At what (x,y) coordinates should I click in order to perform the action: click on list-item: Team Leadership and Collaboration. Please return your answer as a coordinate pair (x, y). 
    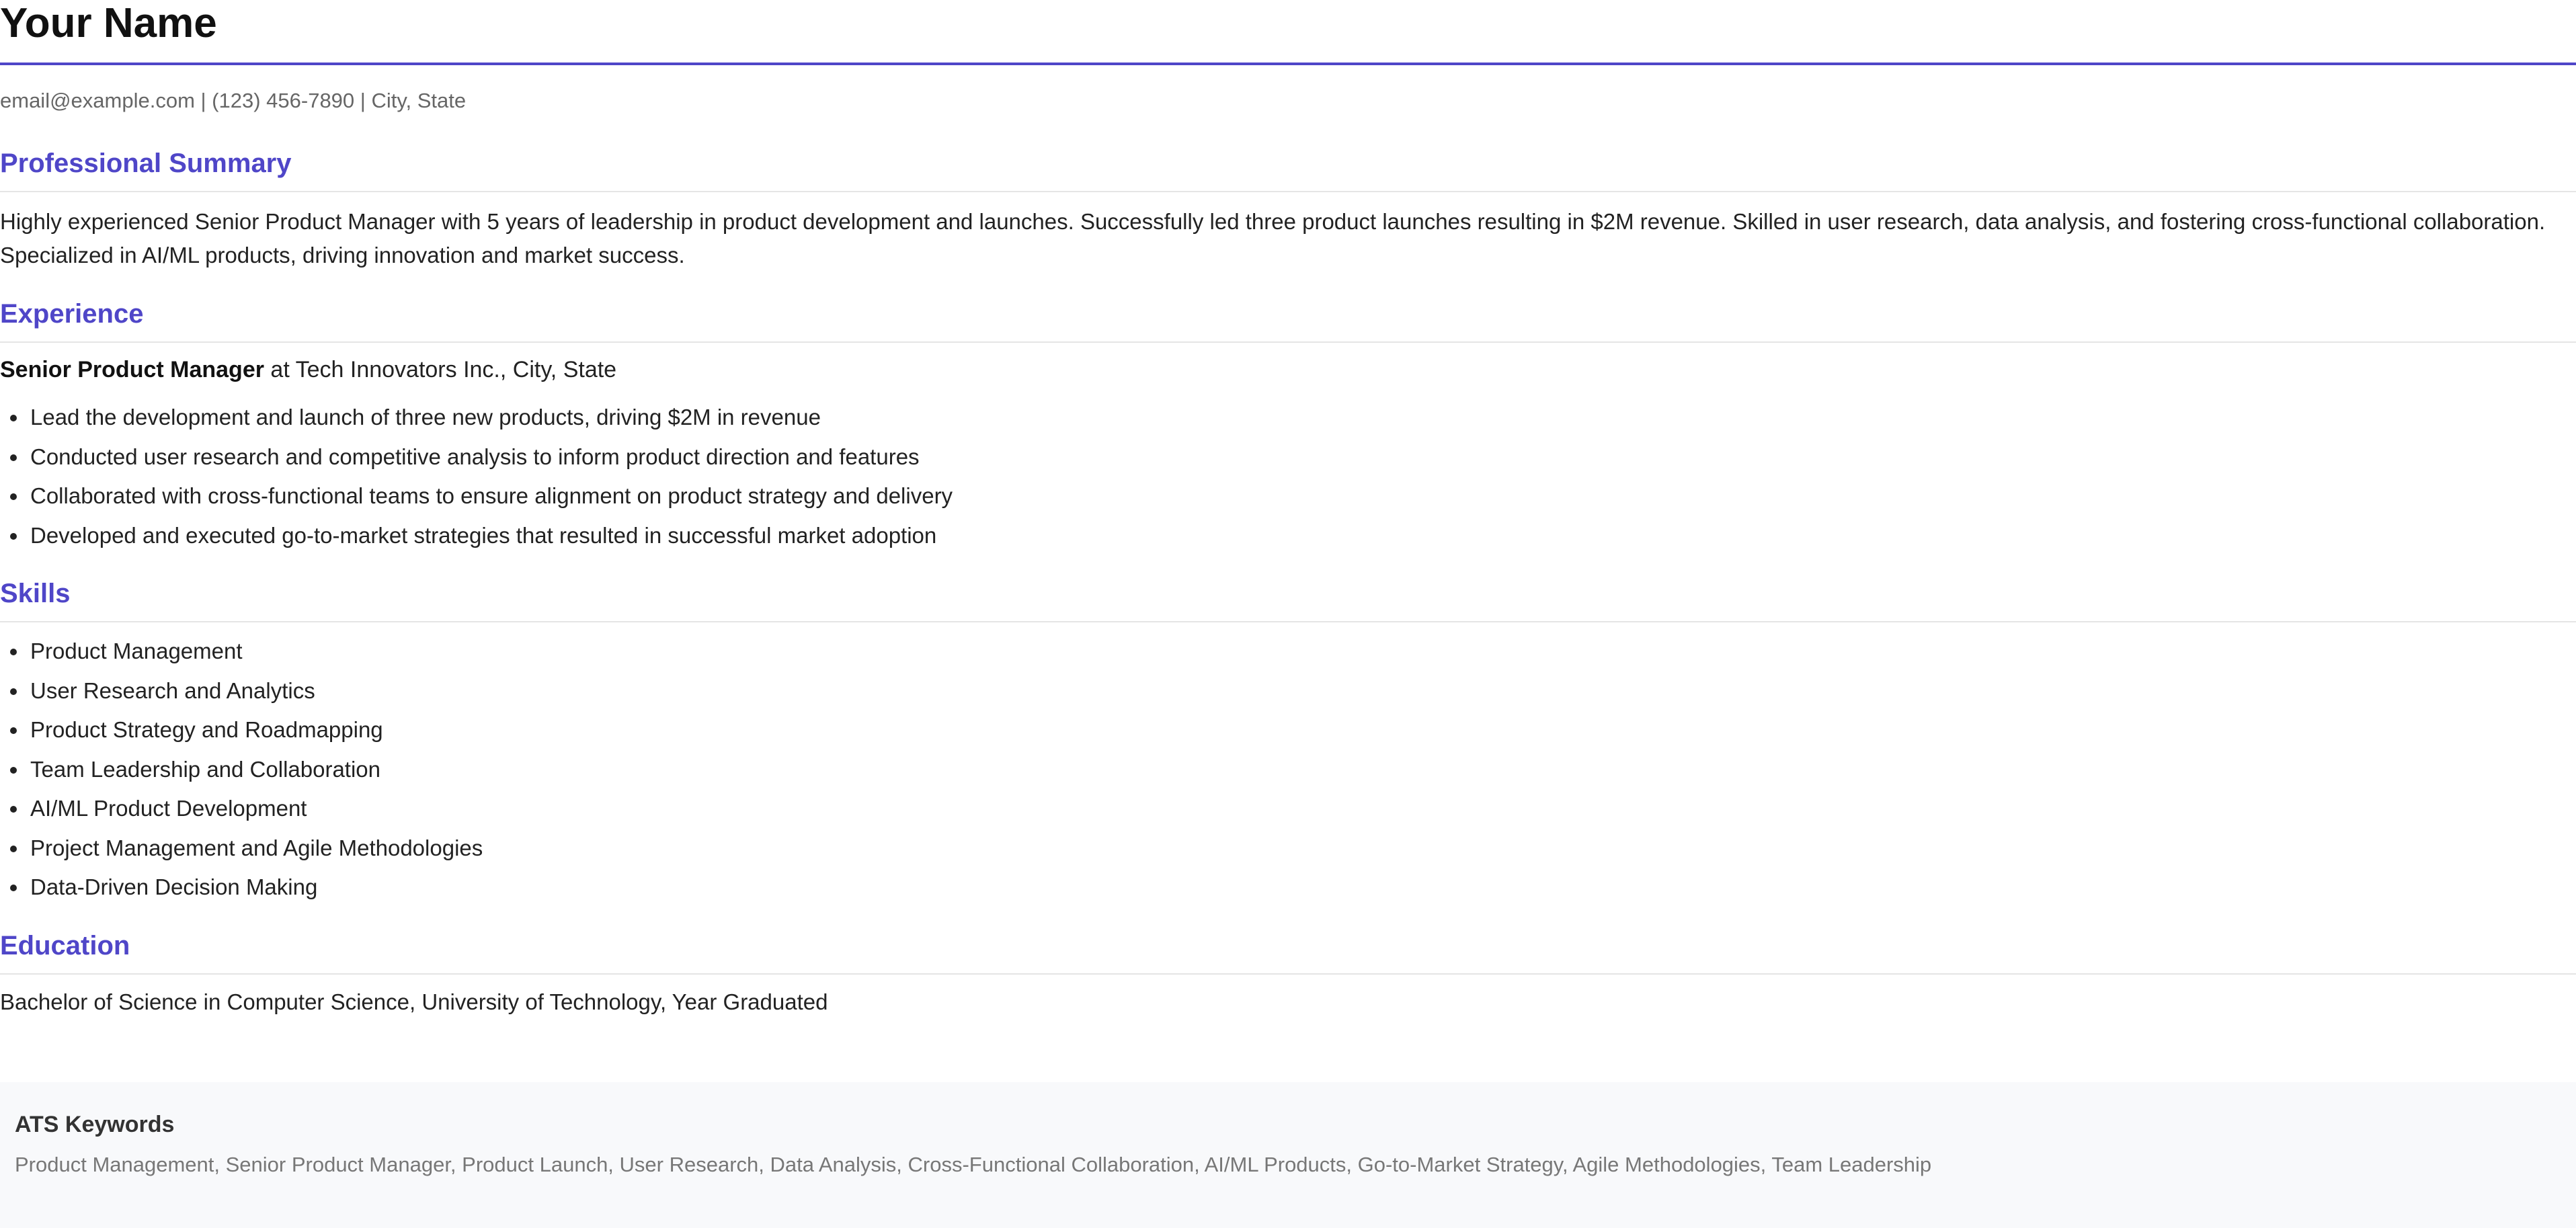
    Looking at the image, I should click on (241, 770).